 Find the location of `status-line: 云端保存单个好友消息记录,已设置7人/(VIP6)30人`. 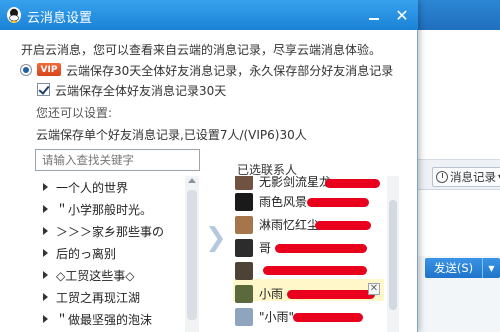

status-line: 云端保存单个好友消息记录,已设置7人/(VIP6)30人 is located at coordinates (171, 135).